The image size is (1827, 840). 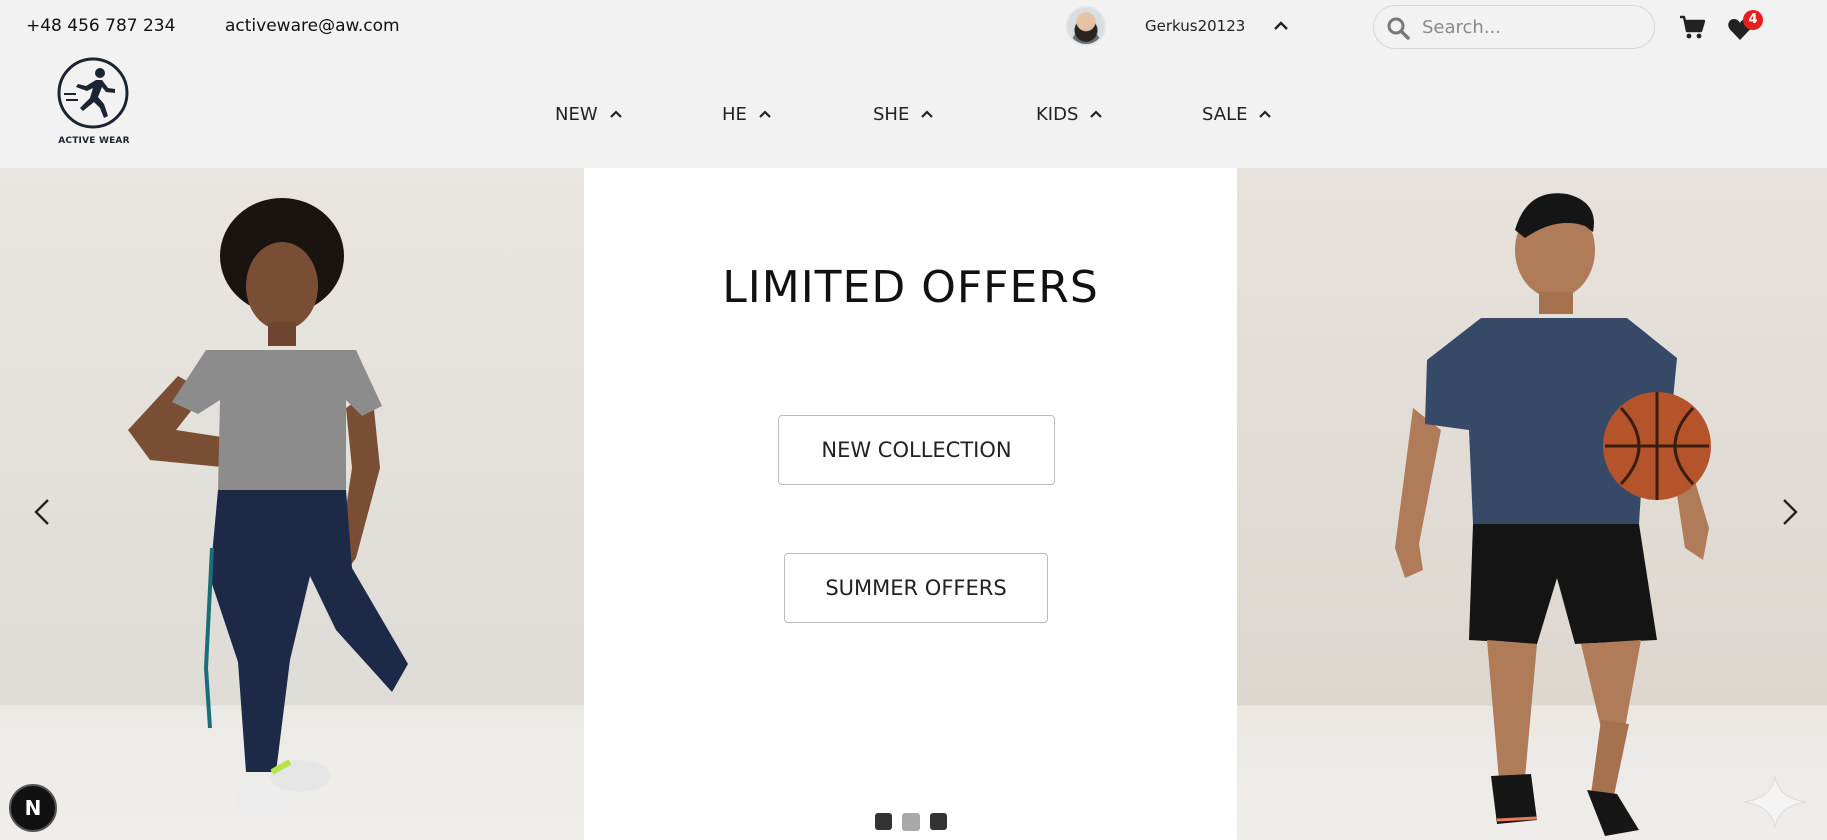 I want to click on dev-tools-badge: N, so click(x=33, y=808).